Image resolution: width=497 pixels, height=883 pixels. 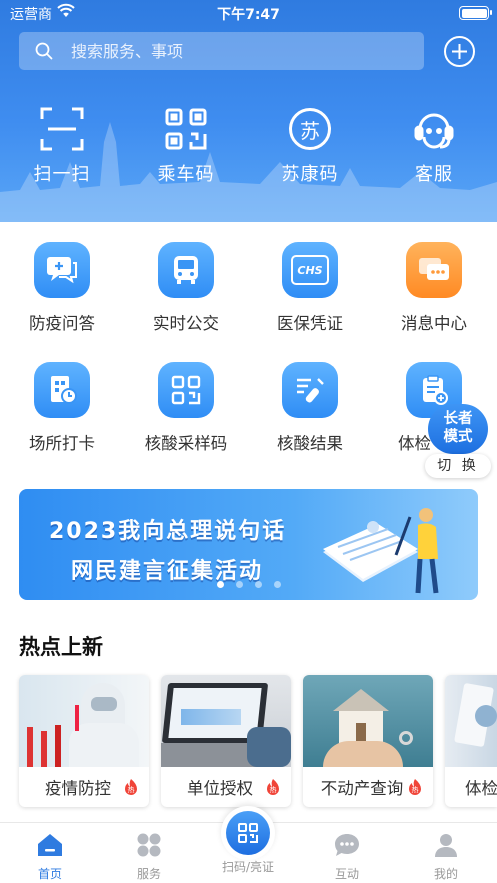 I want to click on venue-checkin-icon, so click(x=62, y=390).